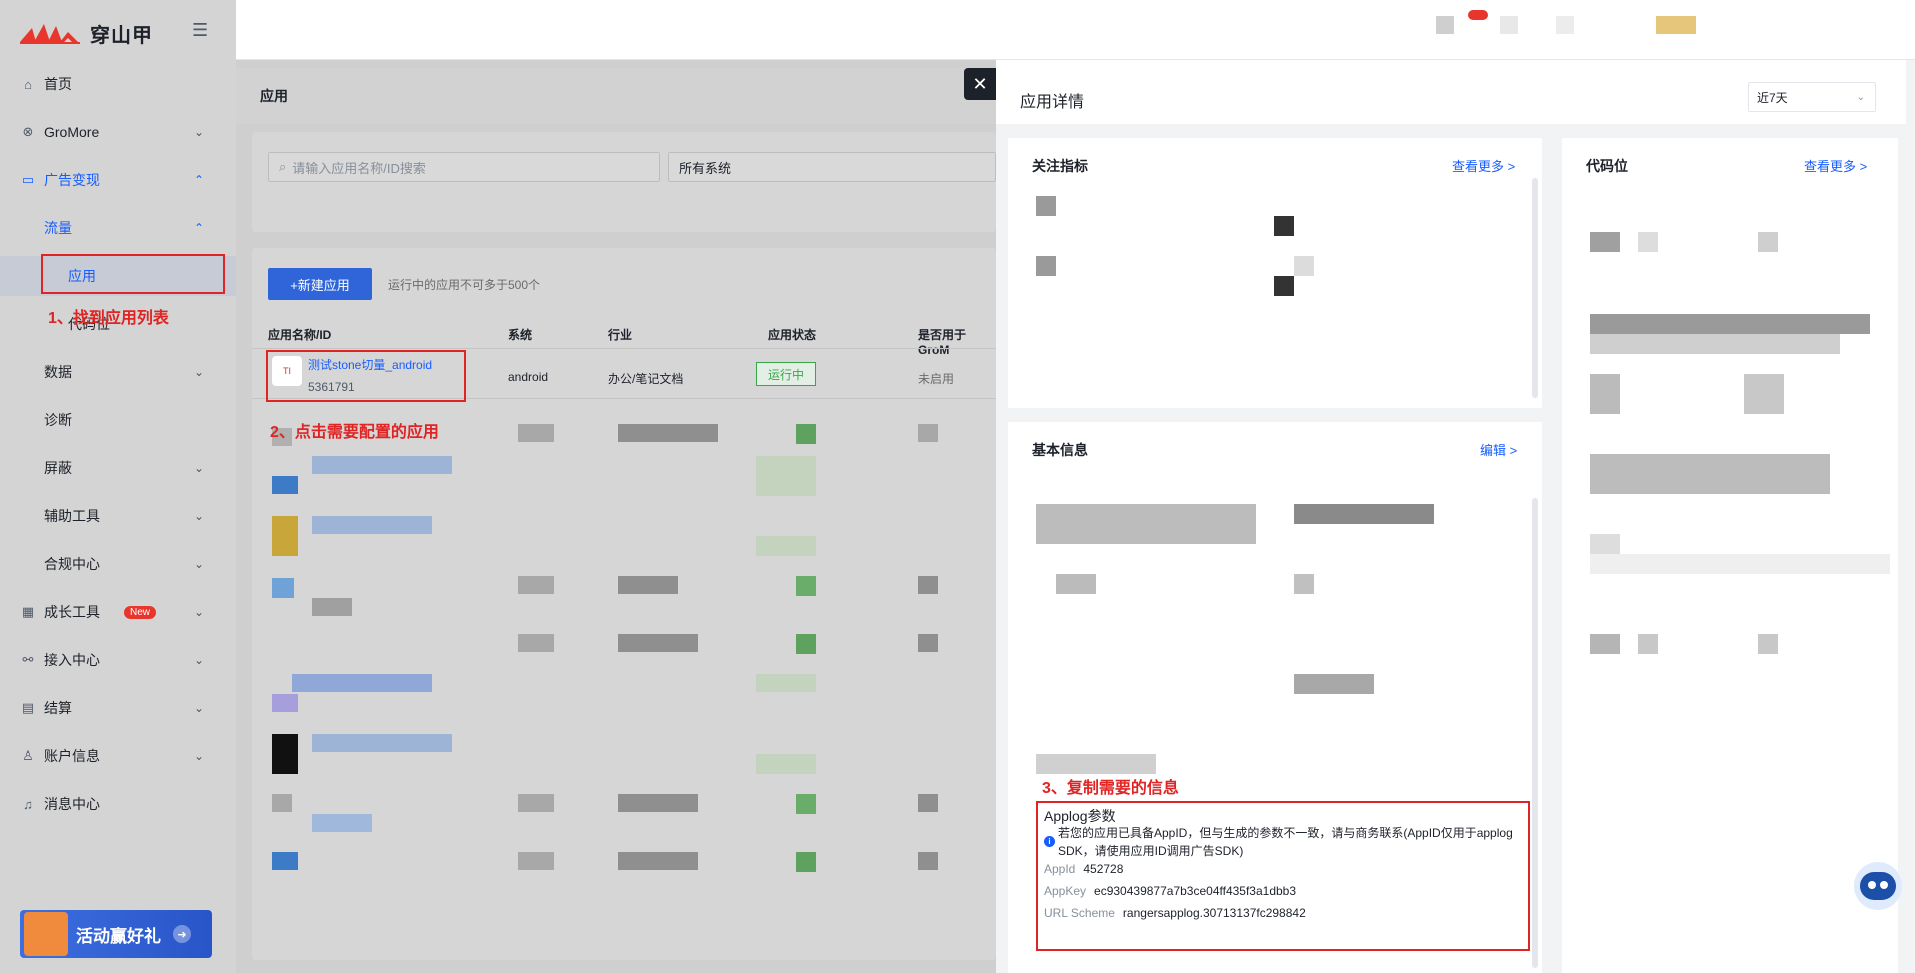  I want to click on promo-label: 活动赢好礼, so click(118, 936).